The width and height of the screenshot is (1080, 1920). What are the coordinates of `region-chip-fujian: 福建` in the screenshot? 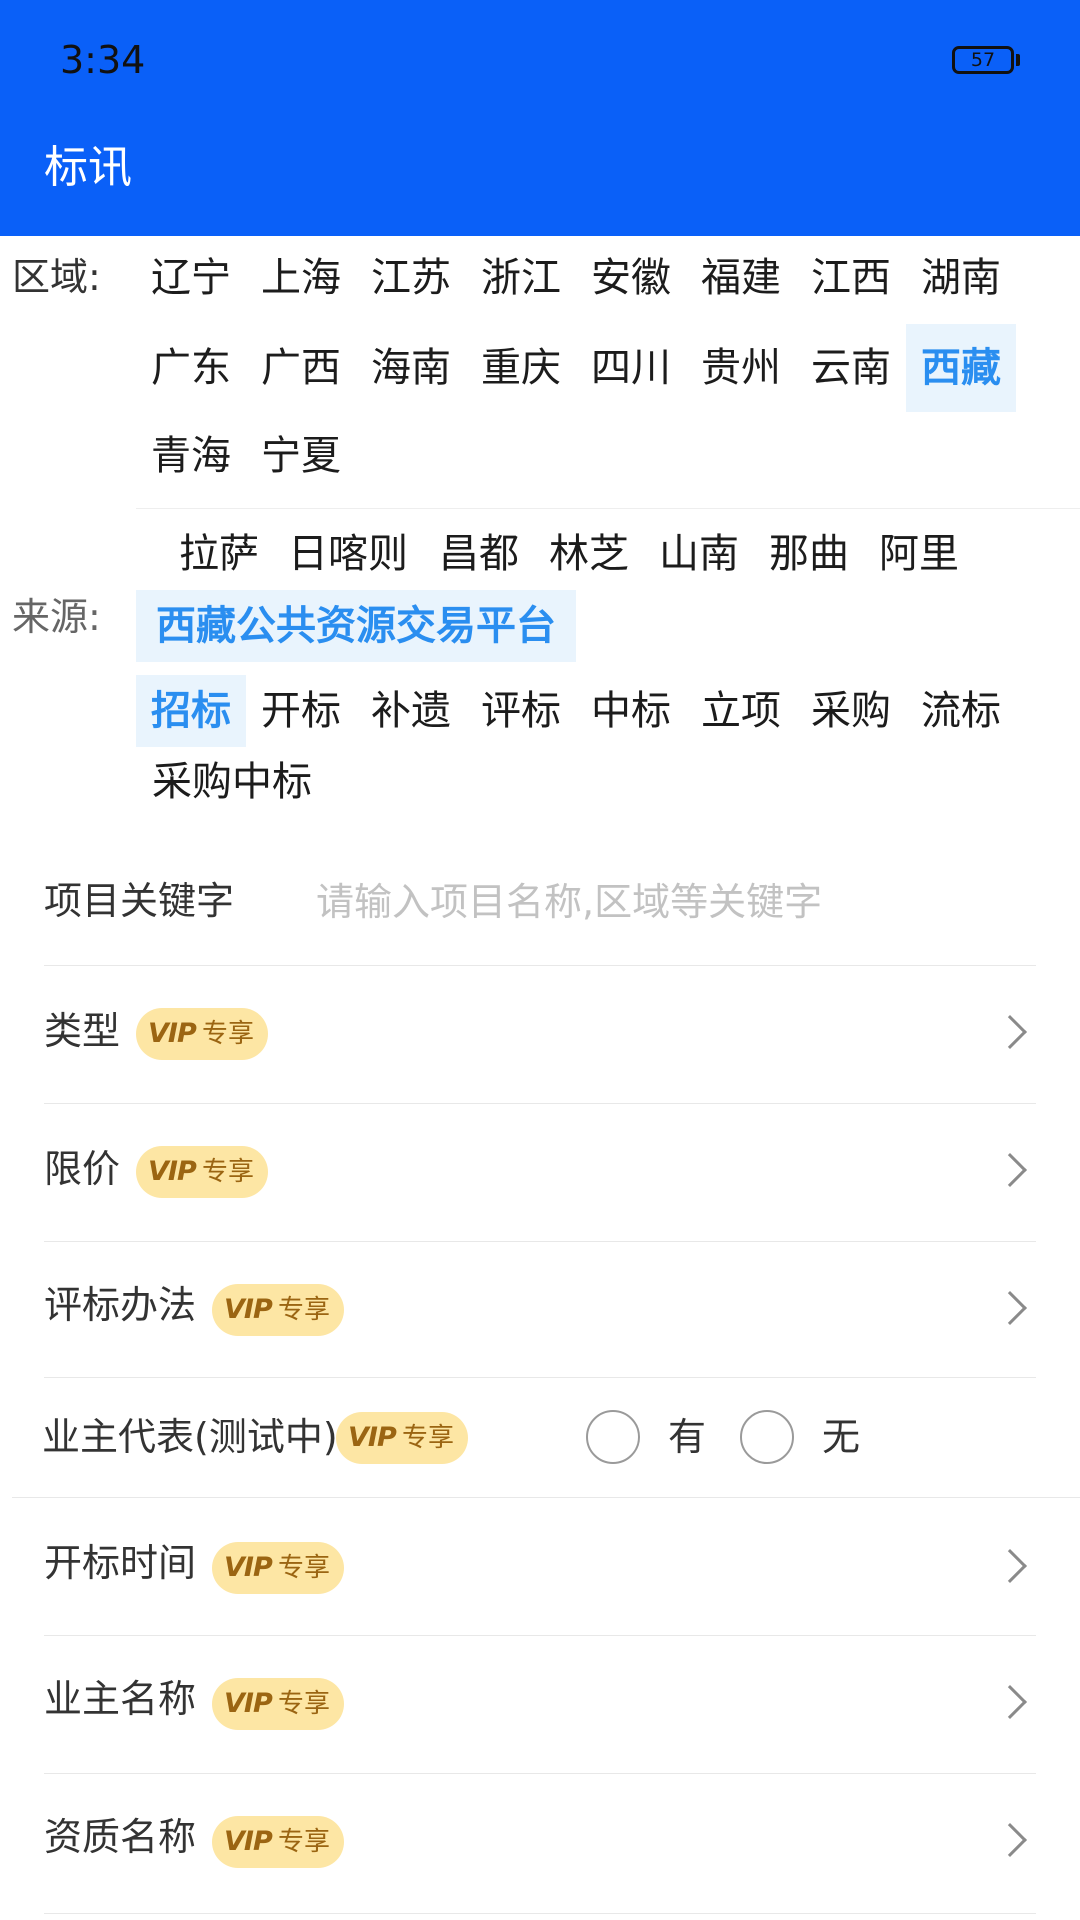 It's located at (741, 278).